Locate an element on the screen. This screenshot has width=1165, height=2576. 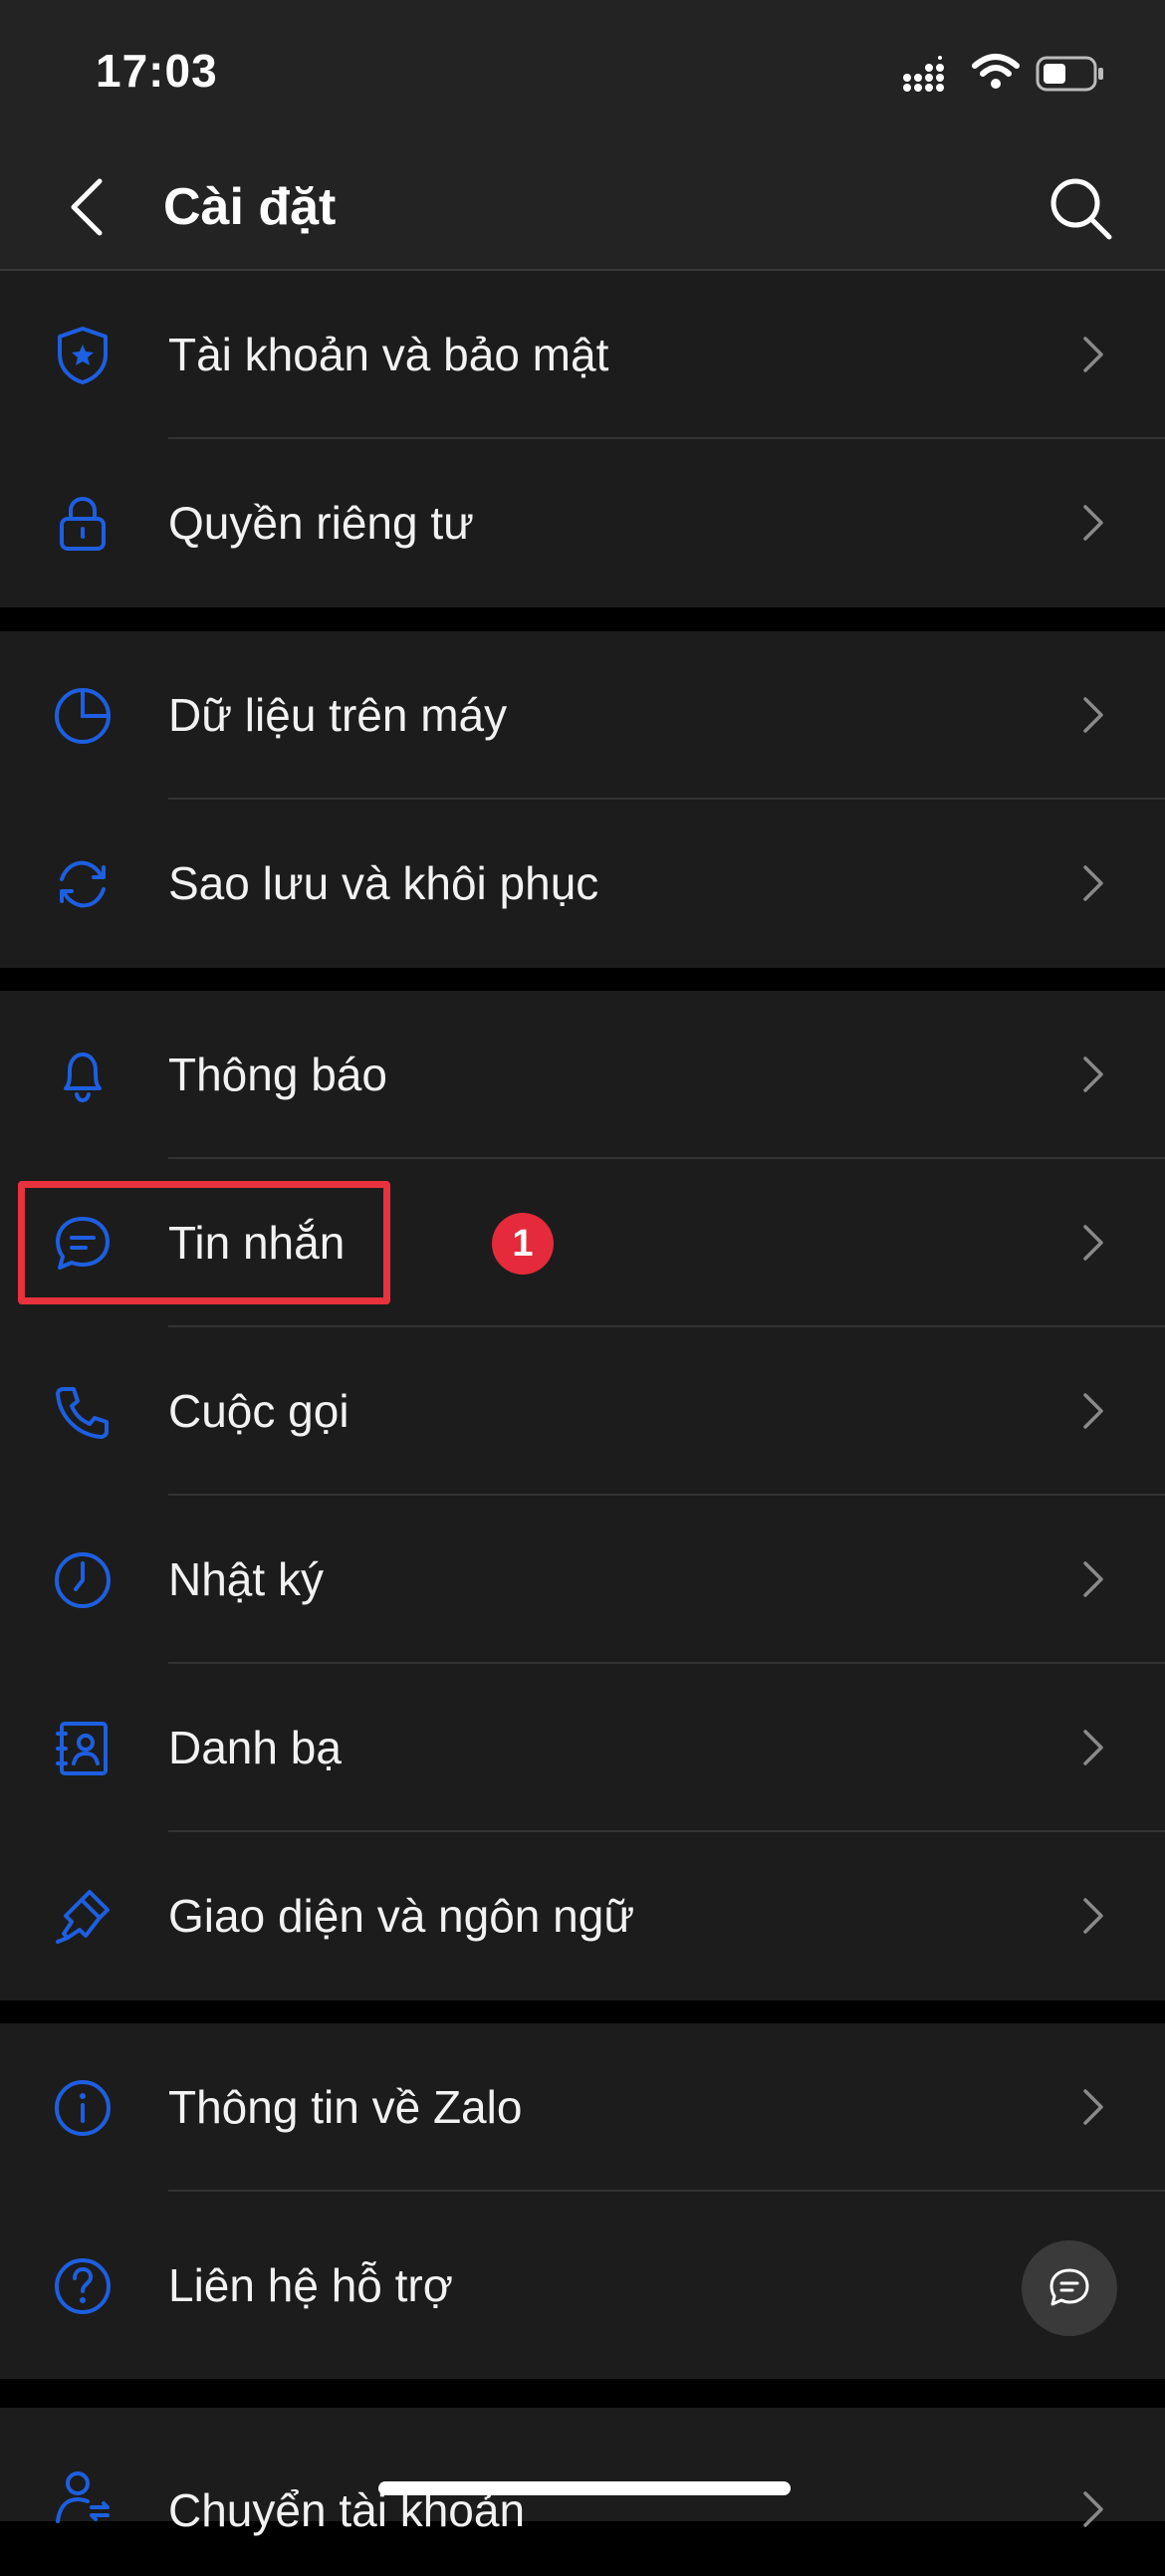
settings-item-label: Liên hệ hỗ trợ is located at coordinates (311, 2285).